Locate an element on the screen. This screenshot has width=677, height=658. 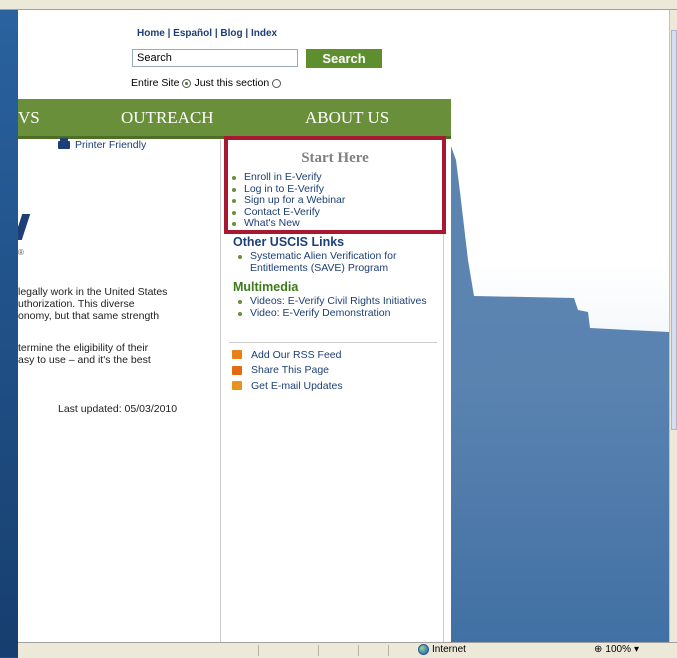
search-scope: Entire Site Just this section is located at coordinates (206, 83).